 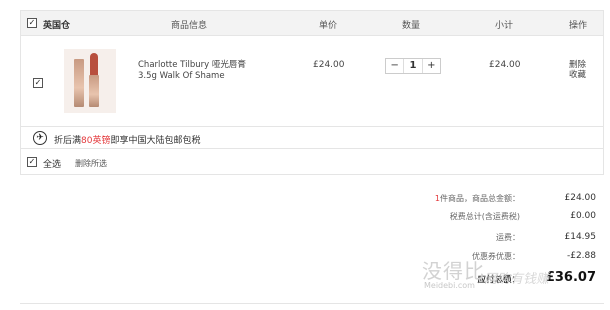 I want to click on summary-items-label: 1件商品，商品总金额：, so click(x=477, y=198).